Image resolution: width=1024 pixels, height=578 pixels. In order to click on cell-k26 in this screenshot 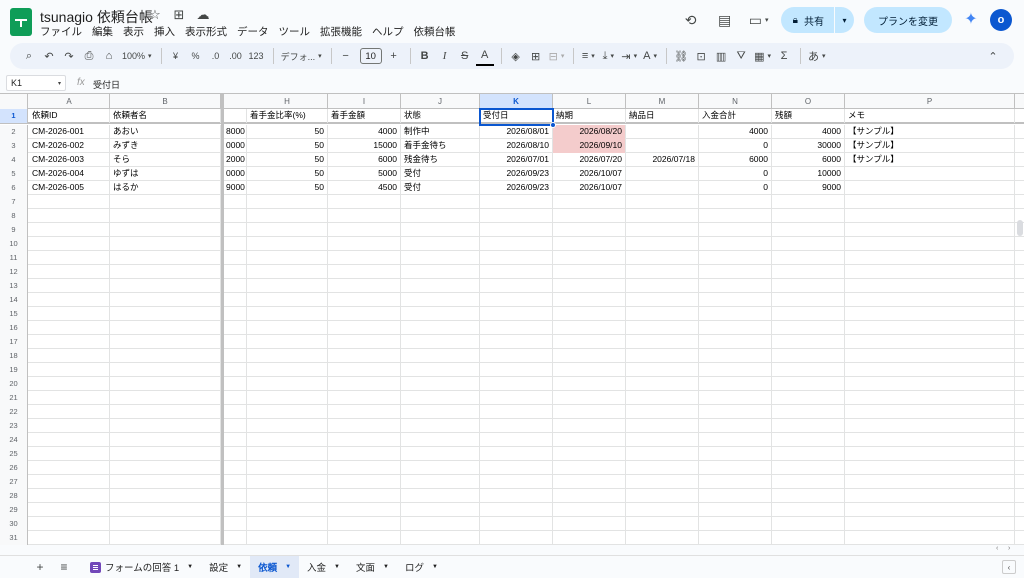, I will do `click(516, 468)`.